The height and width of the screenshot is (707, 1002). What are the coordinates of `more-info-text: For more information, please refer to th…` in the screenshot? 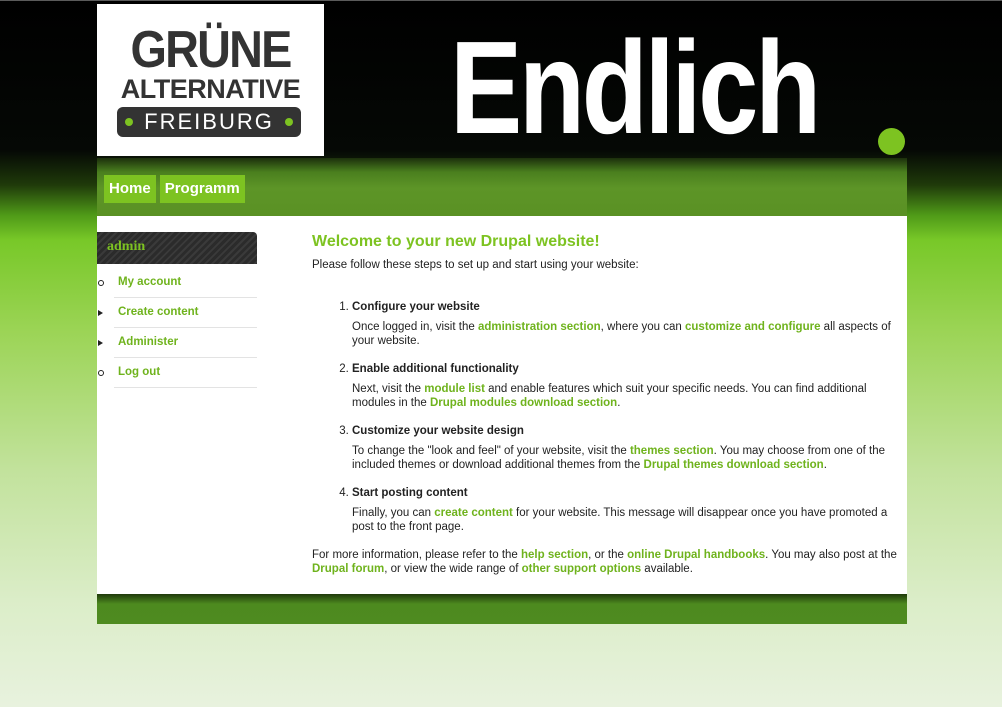 It's located at (604, 562).